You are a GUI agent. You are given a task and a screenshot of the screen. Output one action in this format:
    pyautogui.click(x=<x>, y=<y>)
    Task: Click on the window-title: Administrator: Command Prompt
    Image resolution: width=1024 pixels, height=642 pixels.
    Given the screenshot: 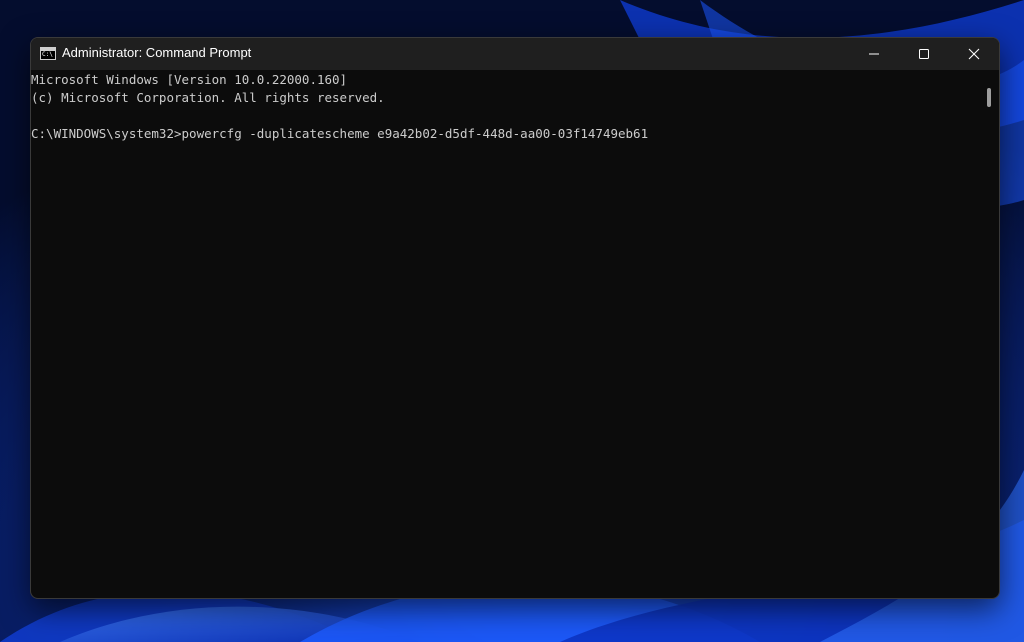 What is the action you would take?
    pyautogui.click(x=157, y=52)
    